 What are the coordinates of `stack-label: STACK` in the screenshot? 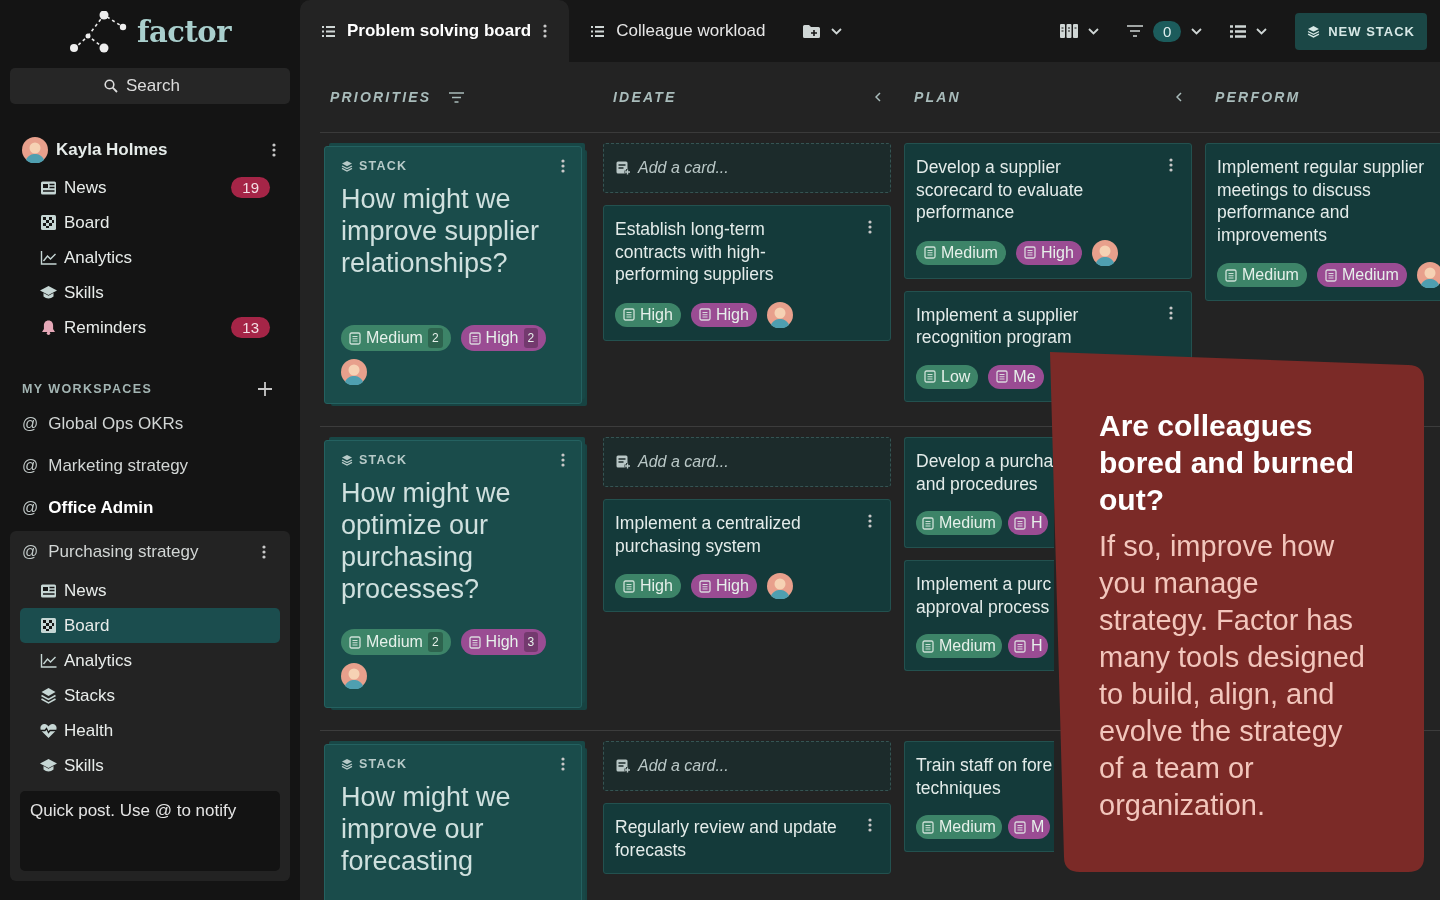 It's located at (384, 460).